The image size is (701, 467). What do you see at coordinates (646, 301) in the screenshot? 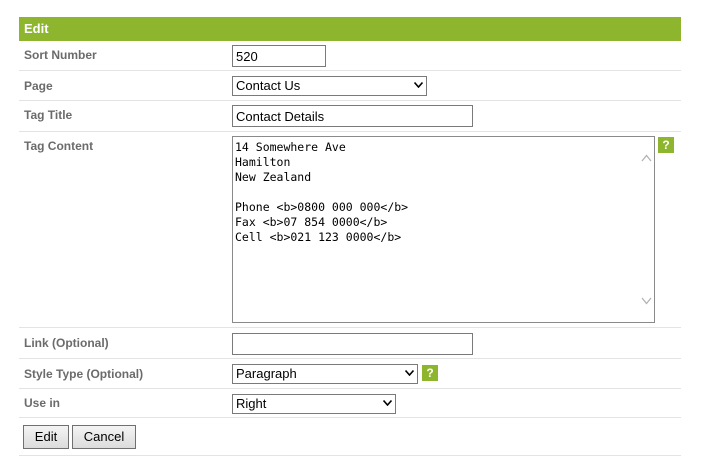
I see `scroll-down-icon` at bounding box center [646, 301].